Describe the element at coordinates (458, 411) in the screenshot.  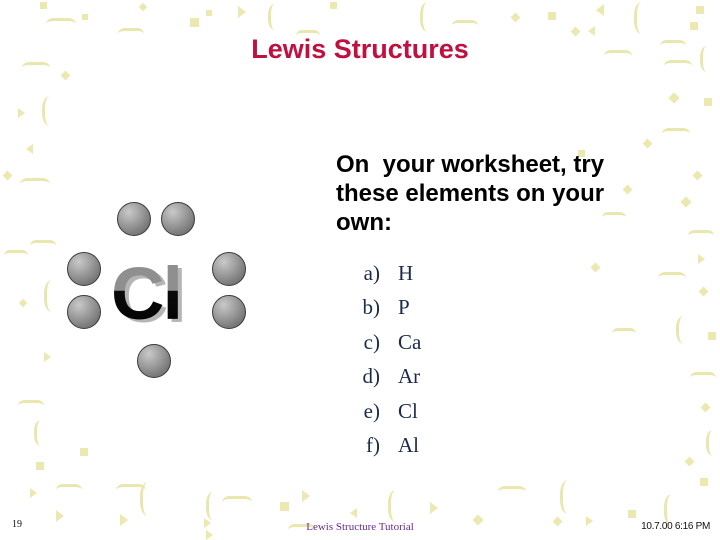
I see `list-item: e) Cl` at that location.